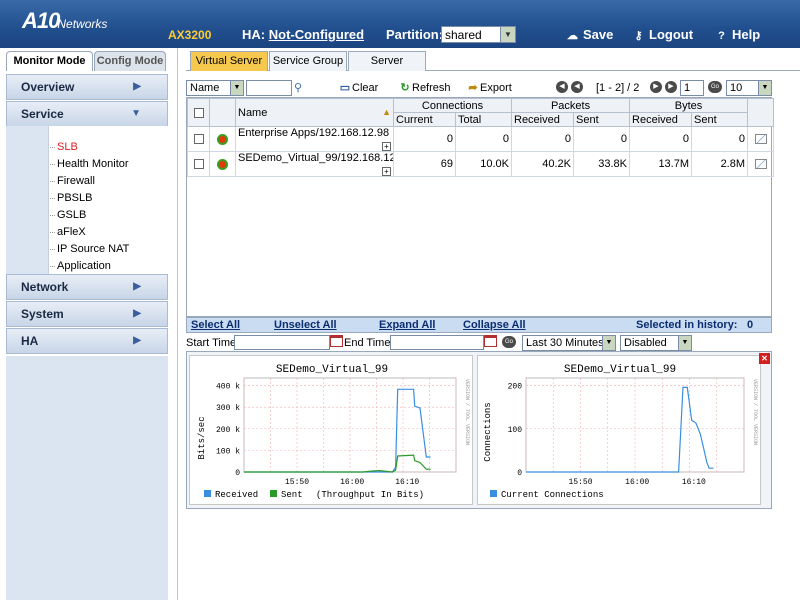 Image resolution: width=800 pixels, height=600 pixels. I want to click on sort-icon: ▲, so click(386, 112).